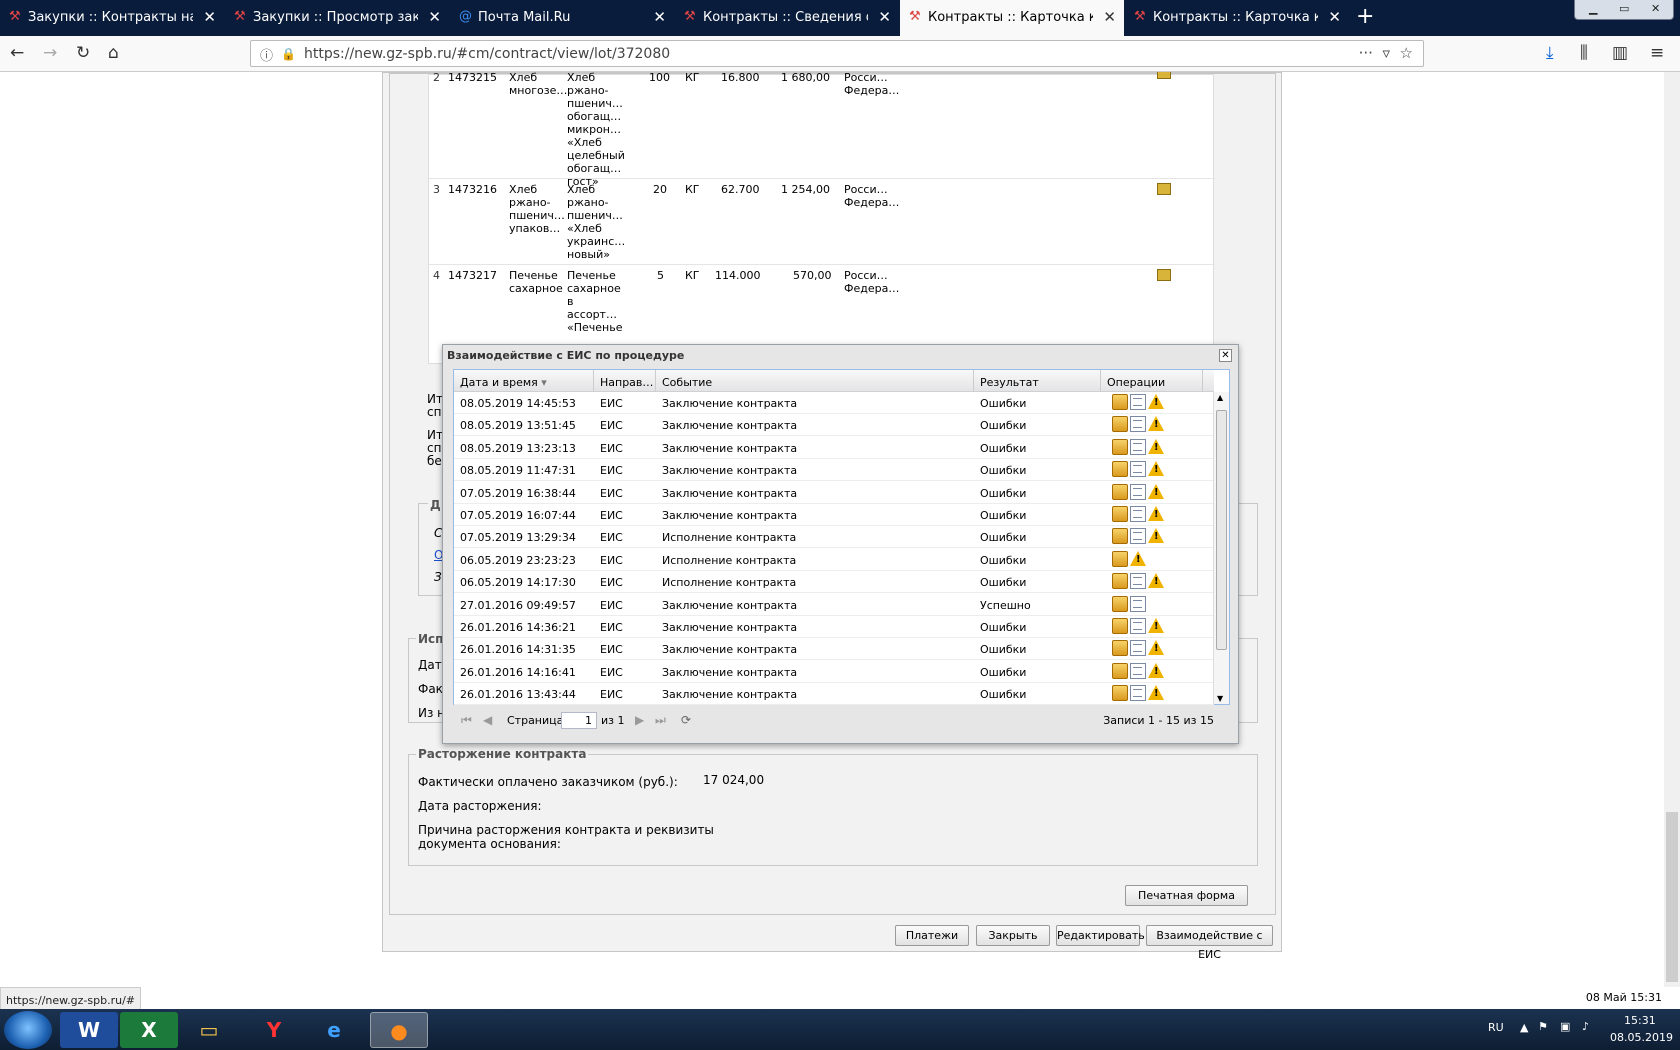 Image resolution: width=1680 pixels, height=1050 pixels. I want to click on forward-icon: →, so click(50, 53).